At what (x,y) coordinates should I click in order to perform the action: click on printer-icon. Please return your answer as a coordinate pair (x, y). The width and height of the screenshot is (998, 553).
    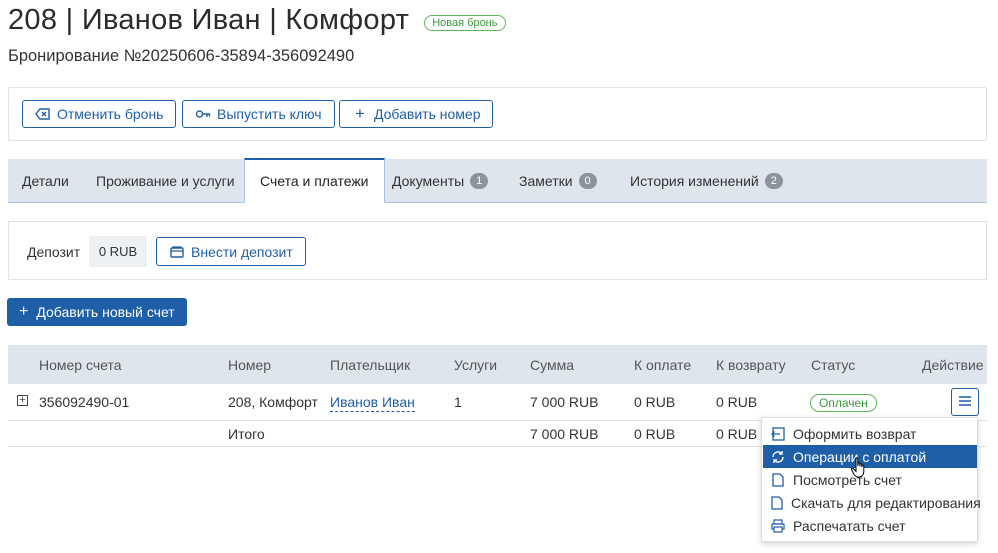
    Looking at the image, I should click on (778, 525).